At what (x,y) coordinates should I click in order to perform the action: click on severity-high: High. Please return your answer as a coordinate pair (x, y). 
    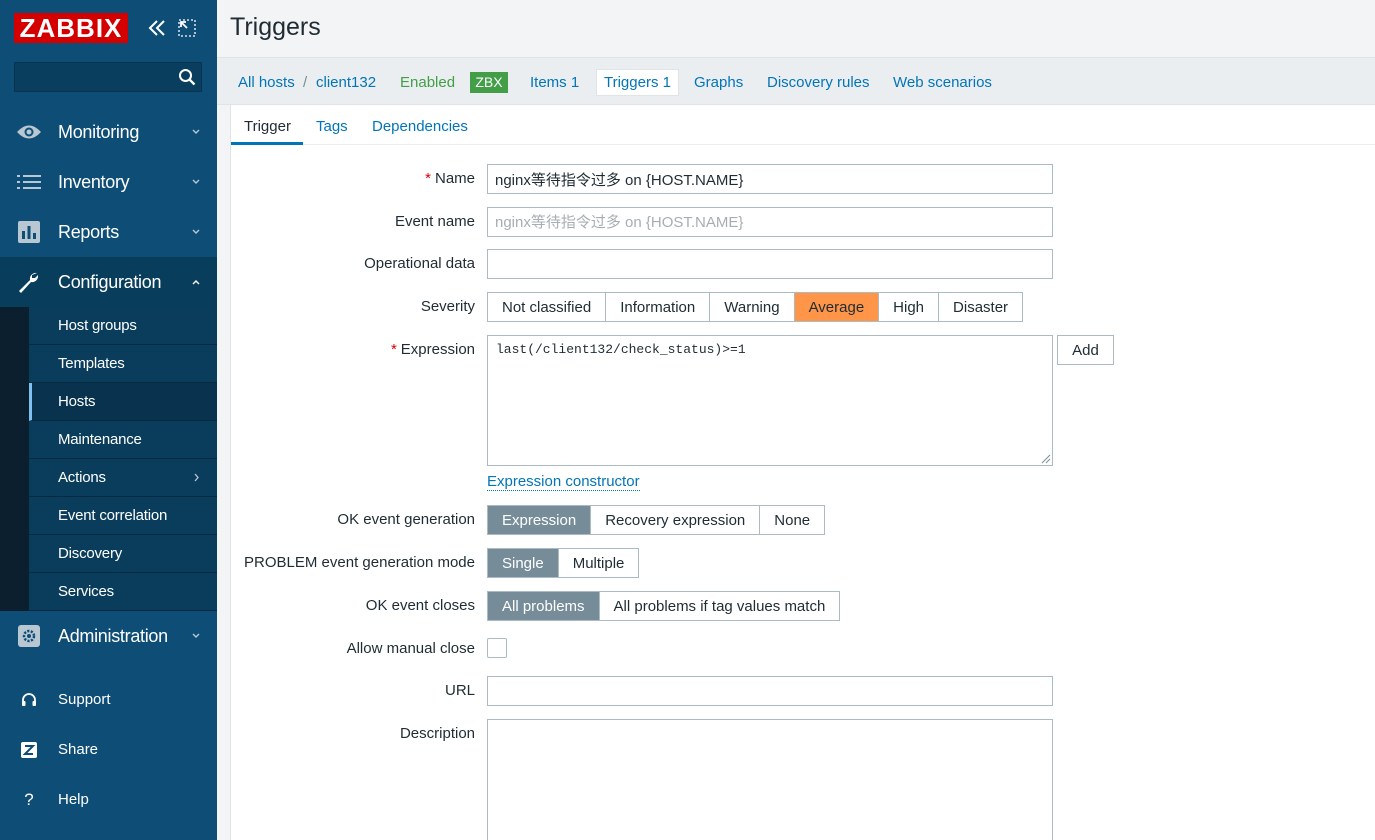
    Looking at the image, I should click on (909, 307).